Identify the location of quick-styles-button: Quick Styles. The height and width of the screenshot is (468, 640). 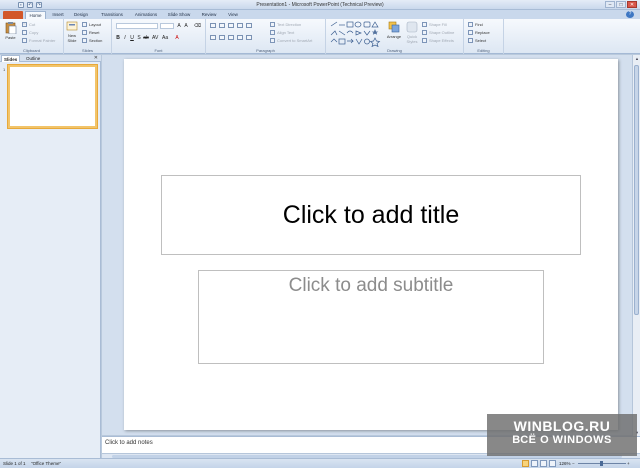
(412, 32).